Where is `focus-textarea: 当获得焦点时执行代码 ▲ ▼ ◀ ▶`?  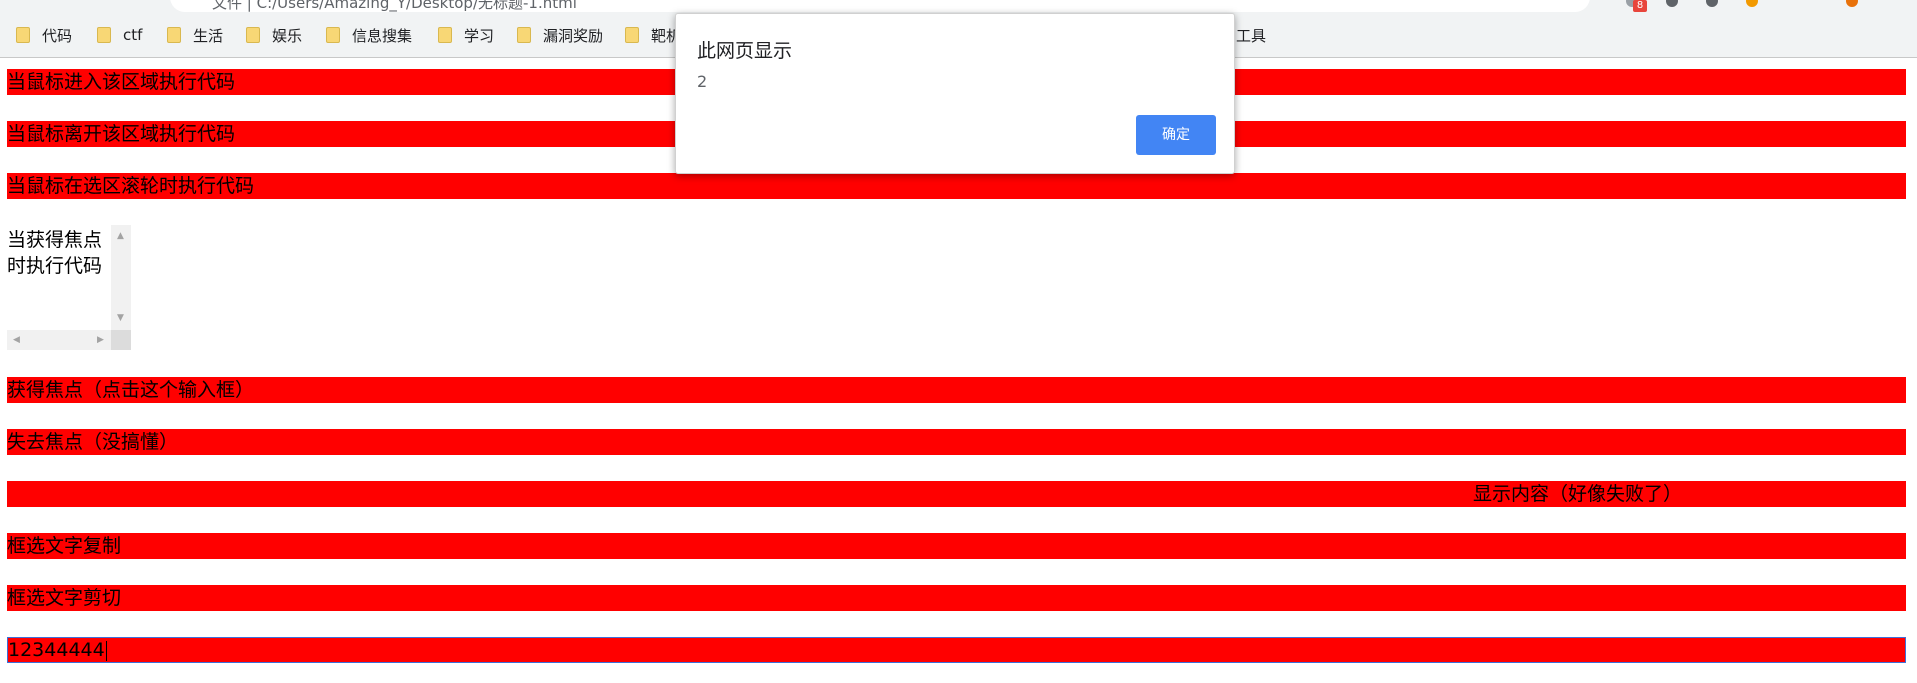
focus-textarea: 当获得焦点时执行代码 ▲ ▼ ◀ ▶ is located at coordinates (69, 287).